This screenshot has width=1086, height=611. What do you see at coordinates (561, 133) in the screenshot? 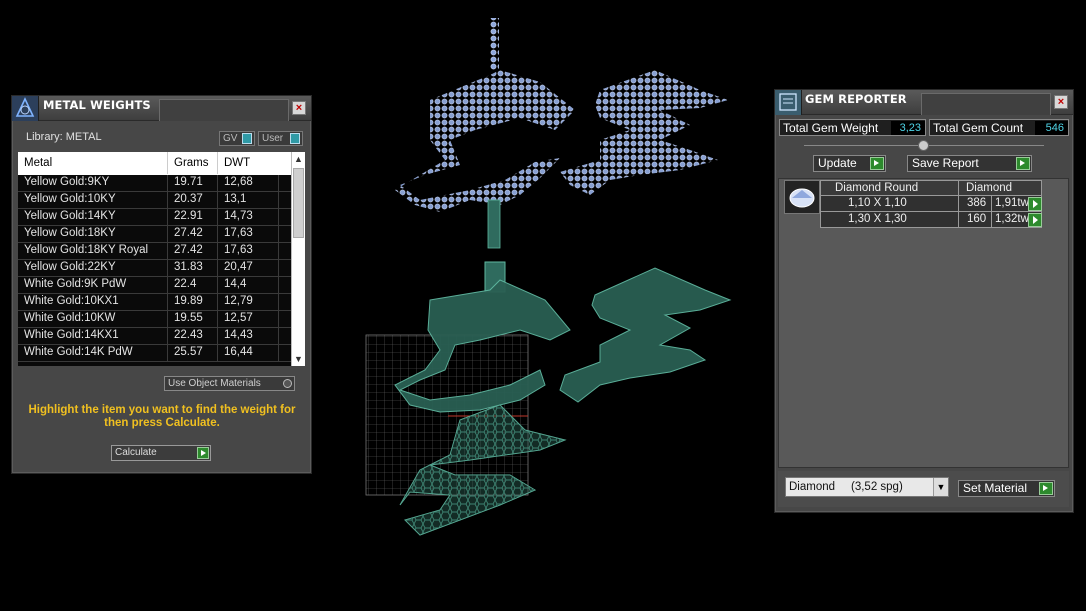
I see `gem-pave-model` at bounding box center [561, 133].